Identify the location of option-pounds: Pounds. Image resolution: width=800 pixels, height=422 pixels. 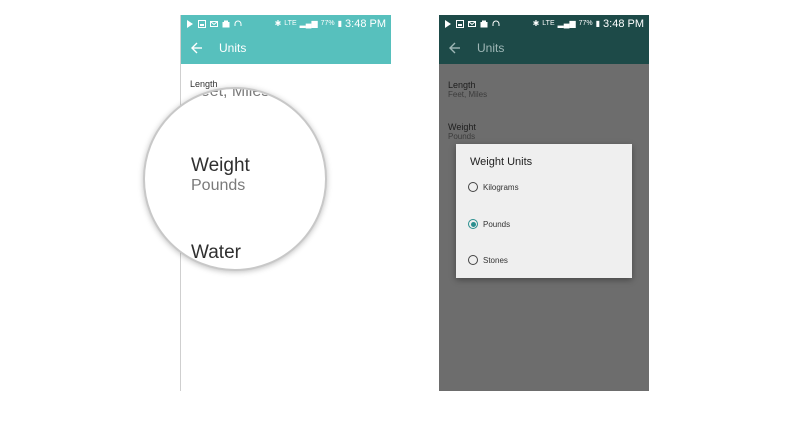
(489, 224).